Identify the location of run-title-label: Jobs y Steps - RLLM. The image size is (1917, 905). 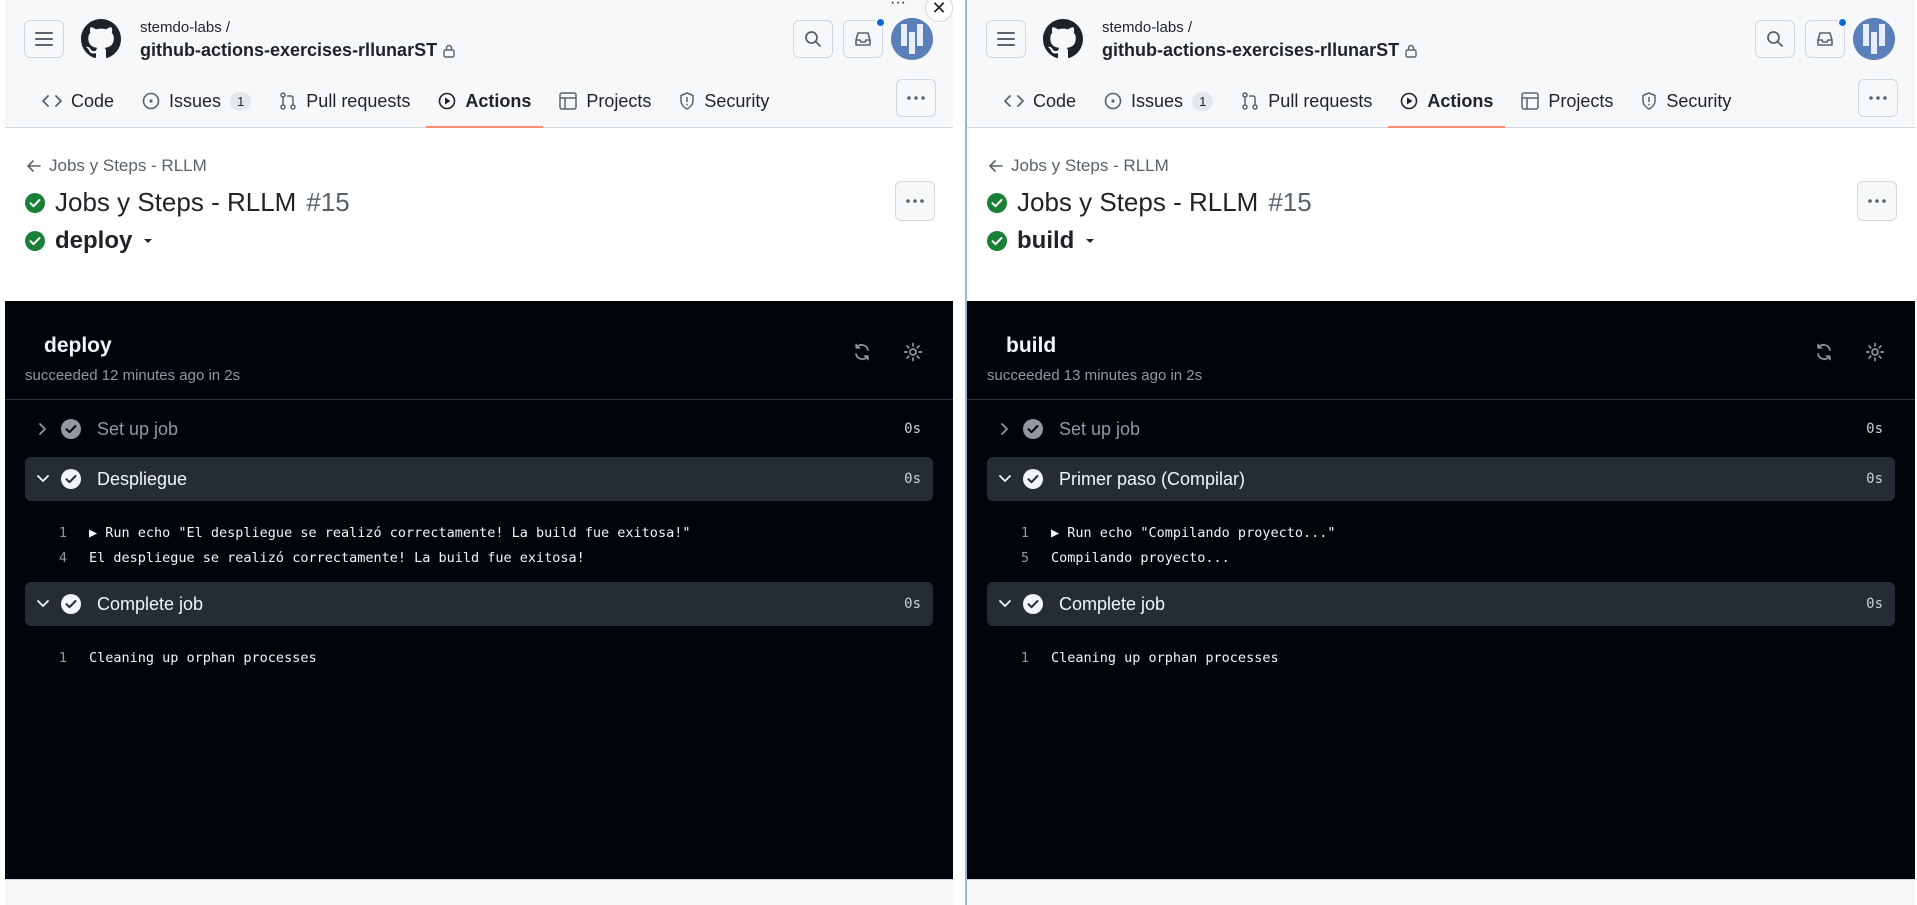
(1138, 202).